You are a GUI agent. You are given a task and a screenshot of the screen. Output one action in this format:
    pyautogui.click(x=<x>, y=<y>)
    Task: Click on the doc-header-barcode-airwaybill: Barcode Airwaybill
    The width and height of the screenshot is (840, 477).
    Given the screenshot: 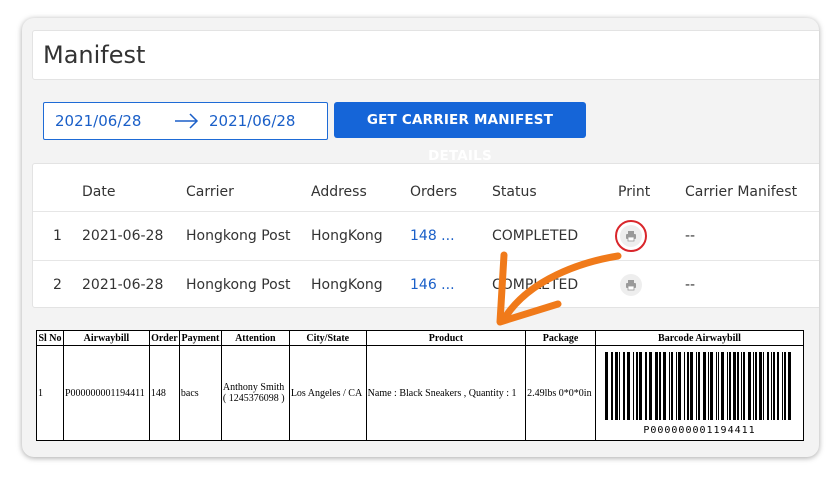 What is the action you would take?
    pyautogui.click(x=699, y=338)
    